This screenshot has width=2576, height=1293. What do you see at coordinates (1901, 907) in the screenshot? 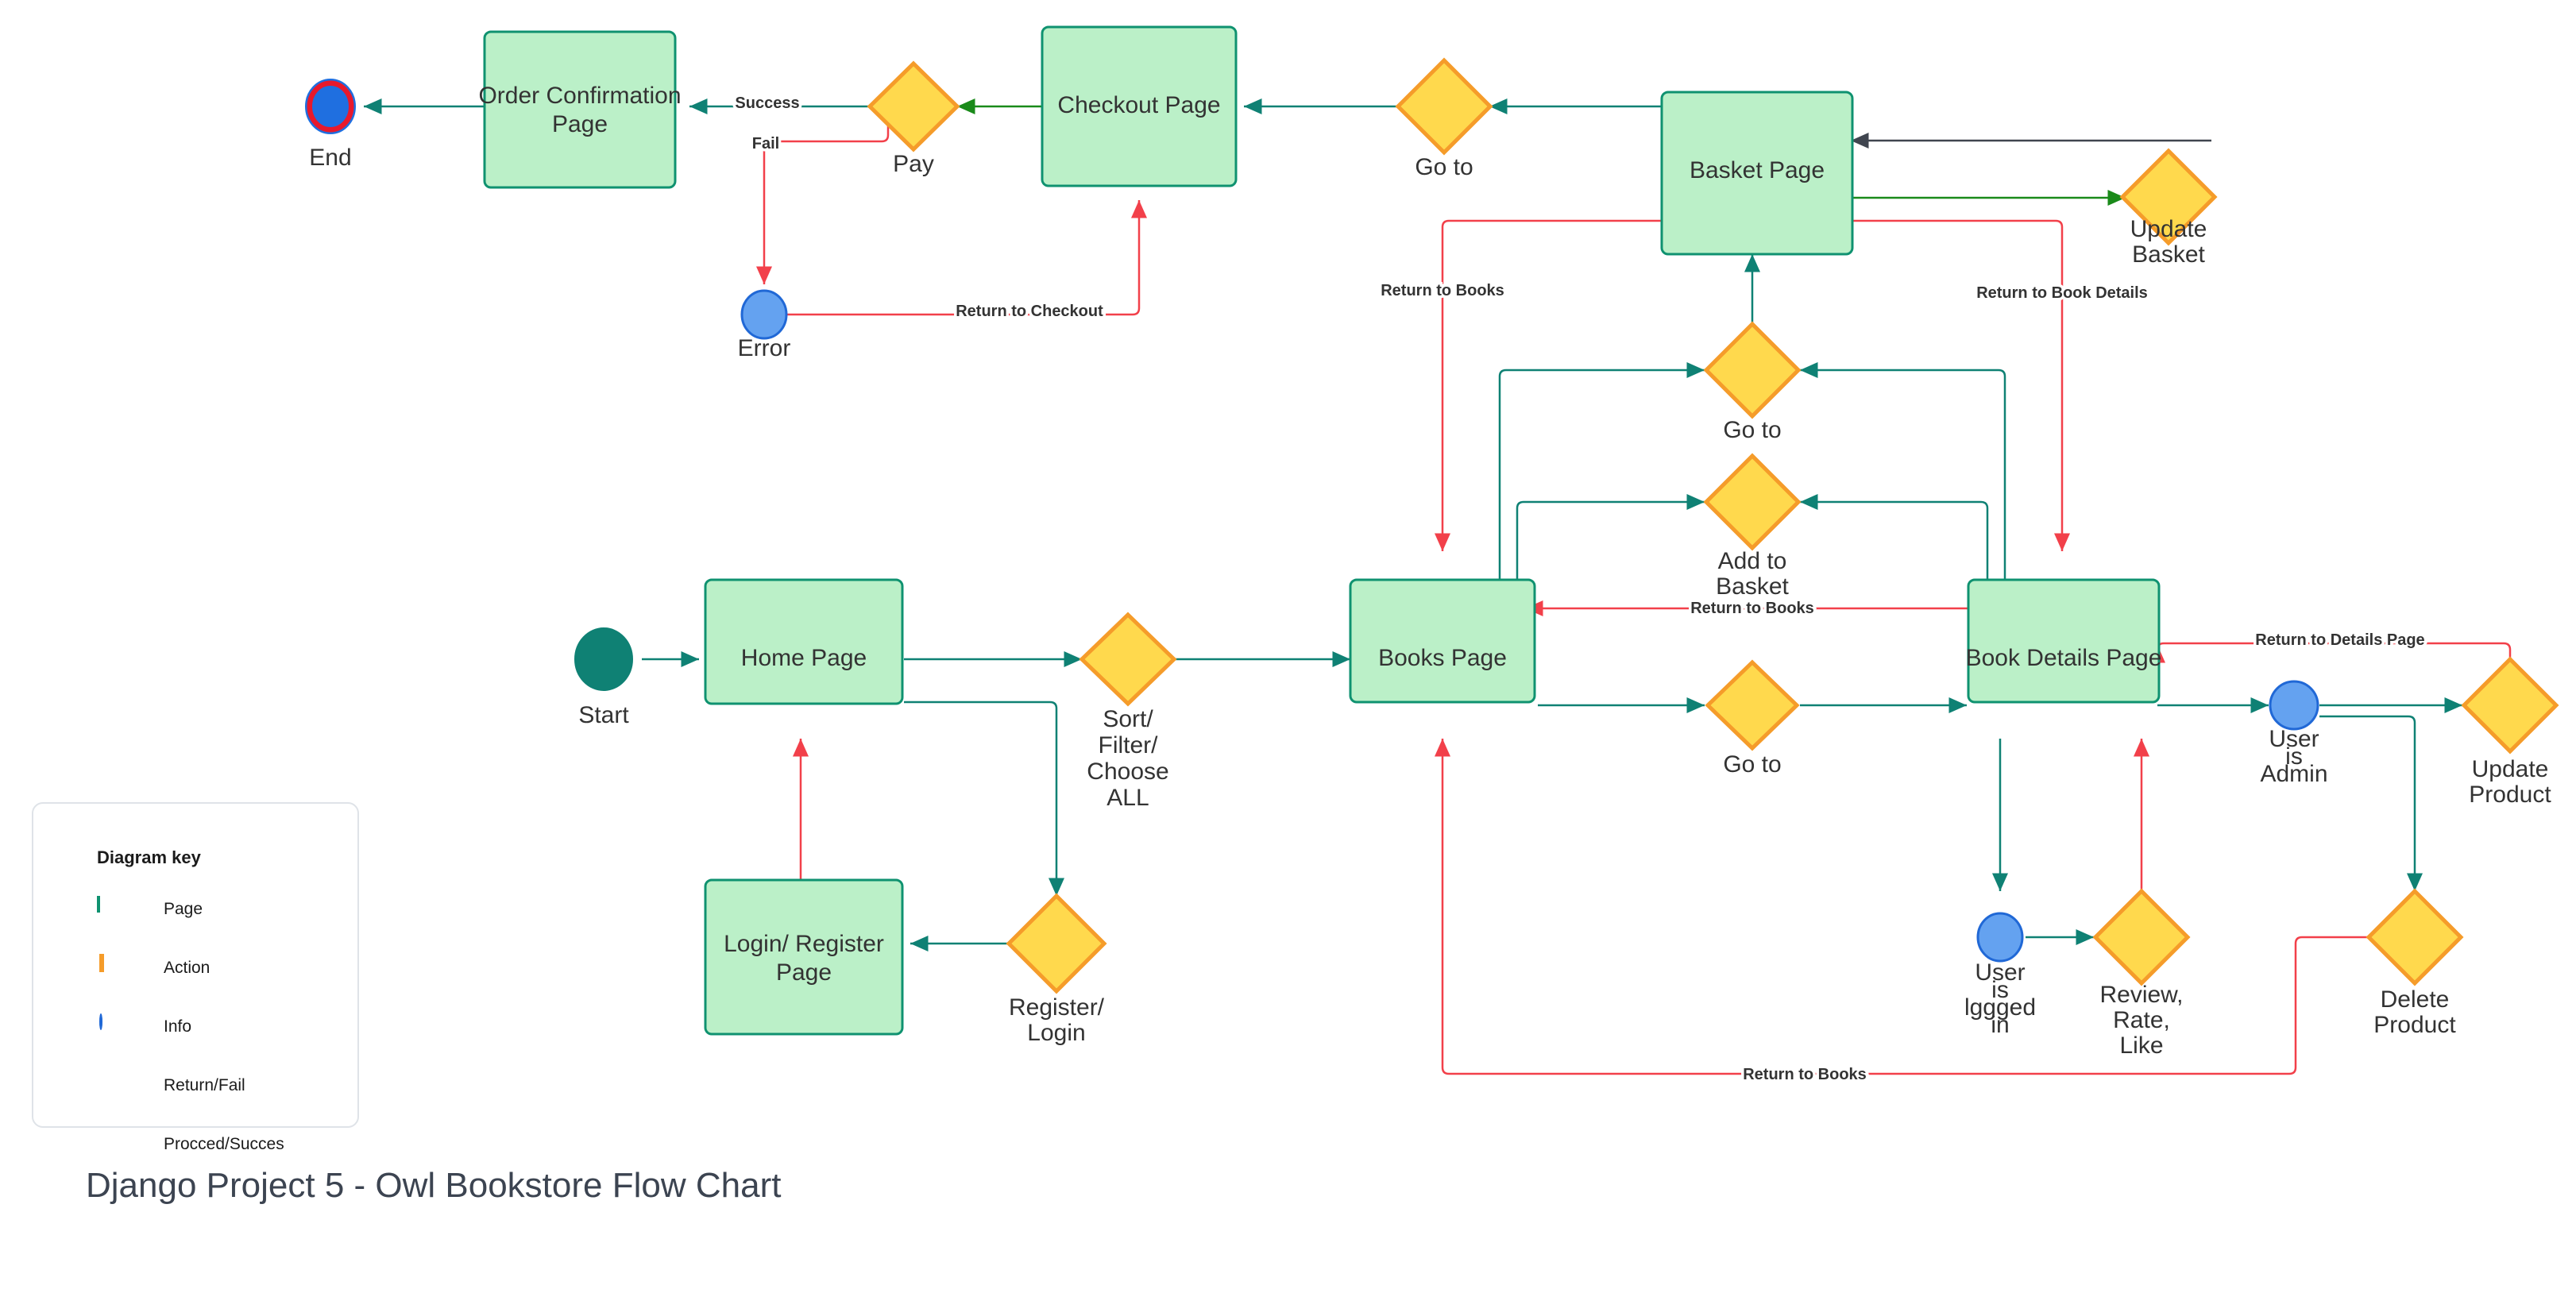
I see `edge-delete-product-to-books` at bounding box center [1901, 907].